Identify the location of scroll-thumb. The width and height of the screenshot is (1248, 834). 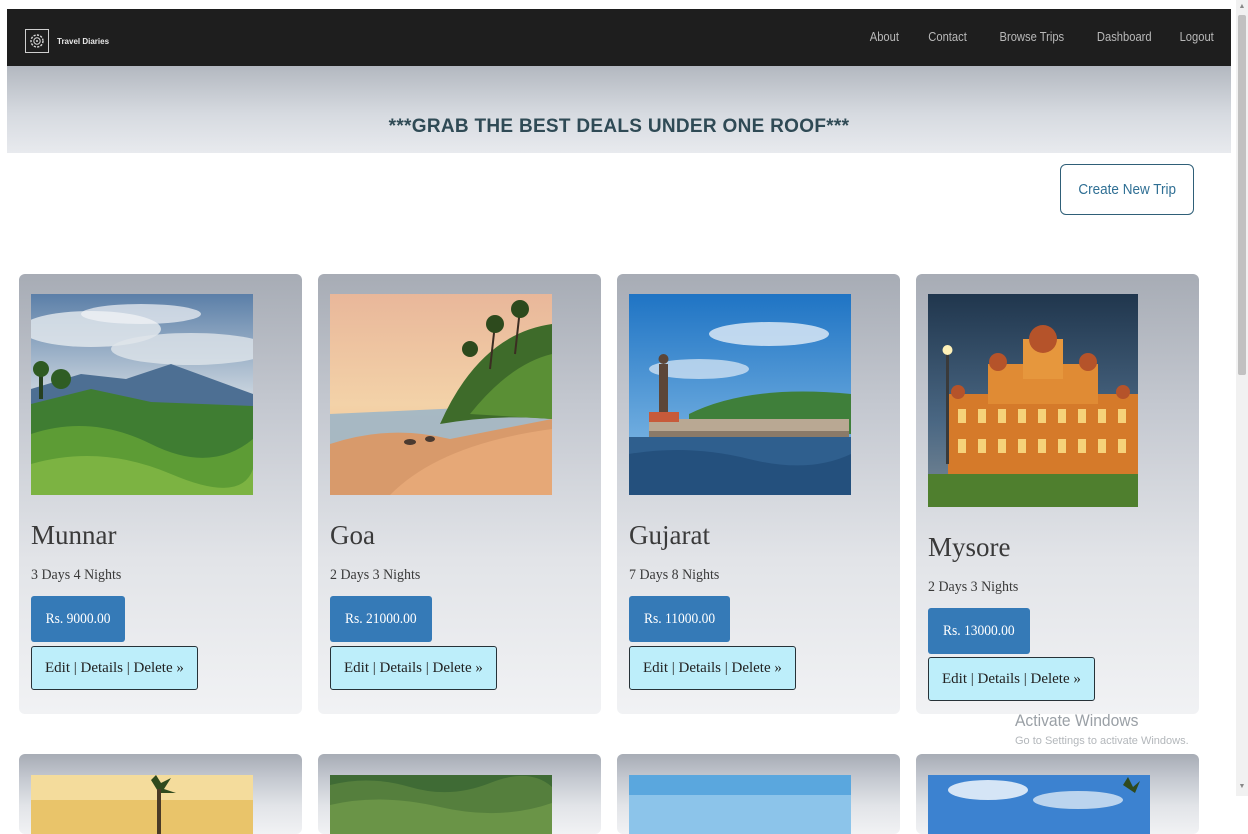
(1242, 195).